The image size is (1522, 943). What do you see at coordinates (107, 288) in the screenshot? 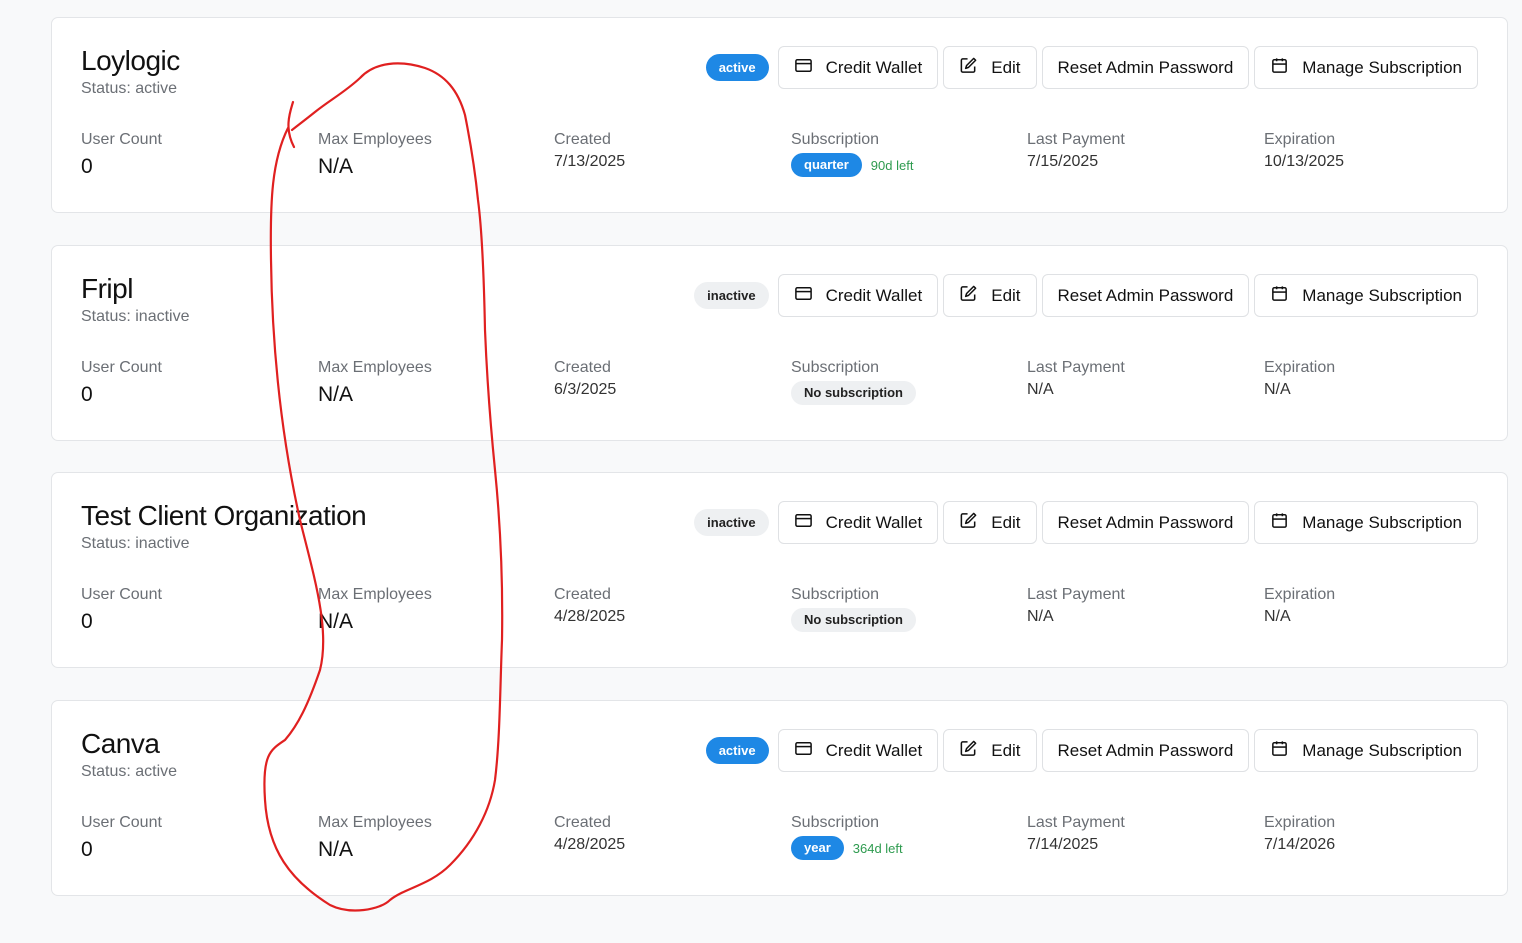
I see `organization-name: Fripl` at bounding box center [107, 288].